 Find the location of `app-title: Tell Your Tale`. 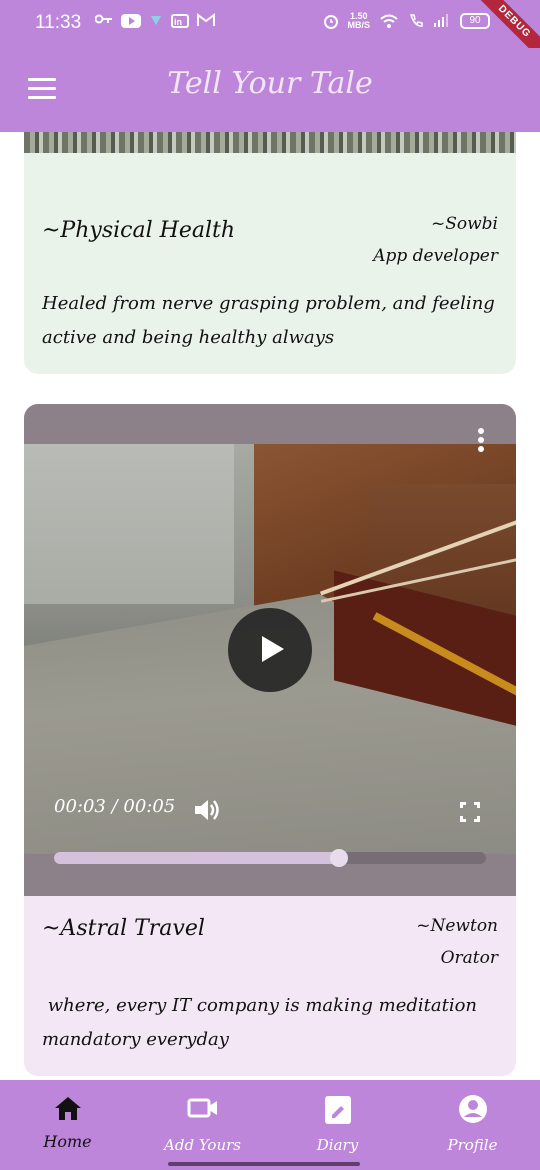

app-title: Tell Your Tale is located at coordinates (270, 83).